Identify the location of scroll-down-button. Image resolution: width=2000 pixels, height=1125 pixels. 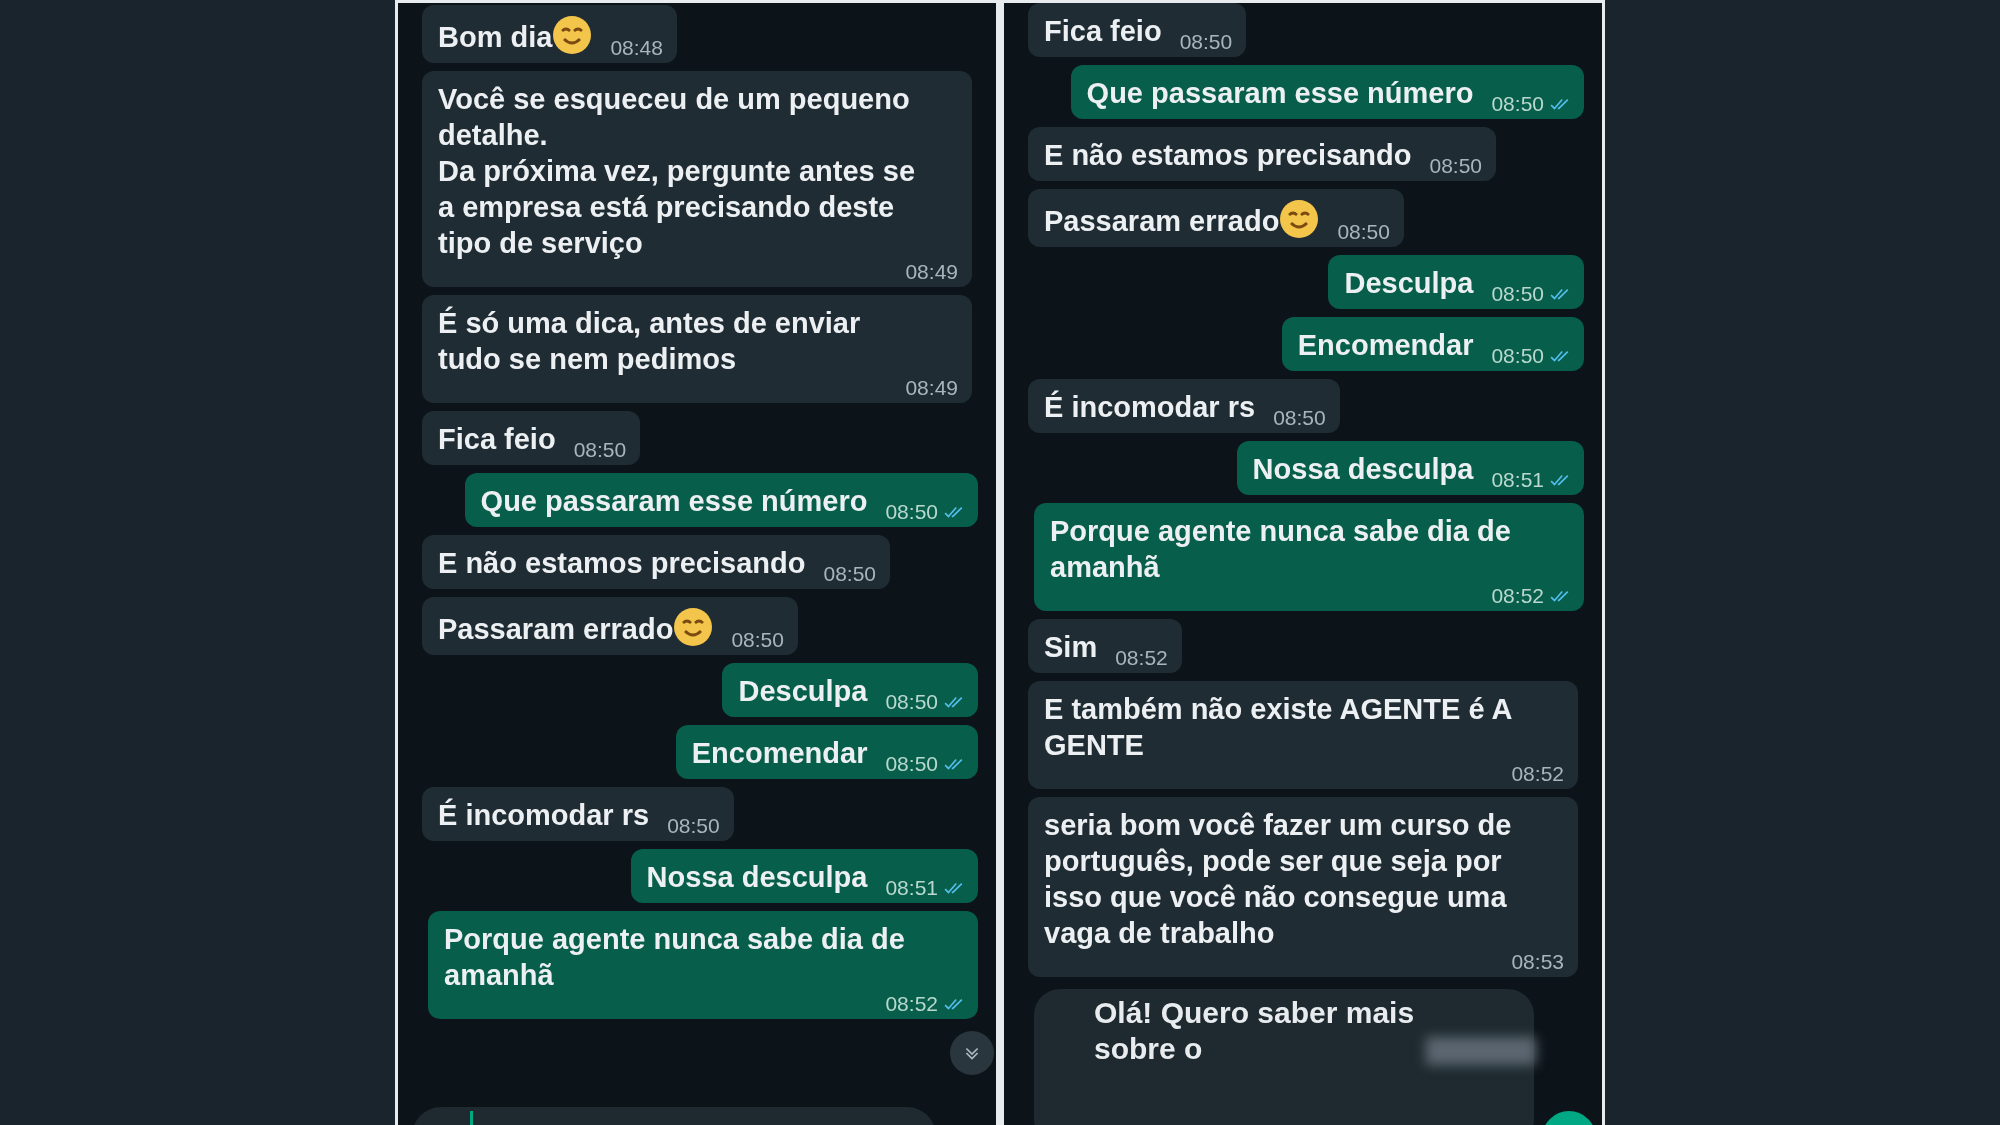
(972, 1053).